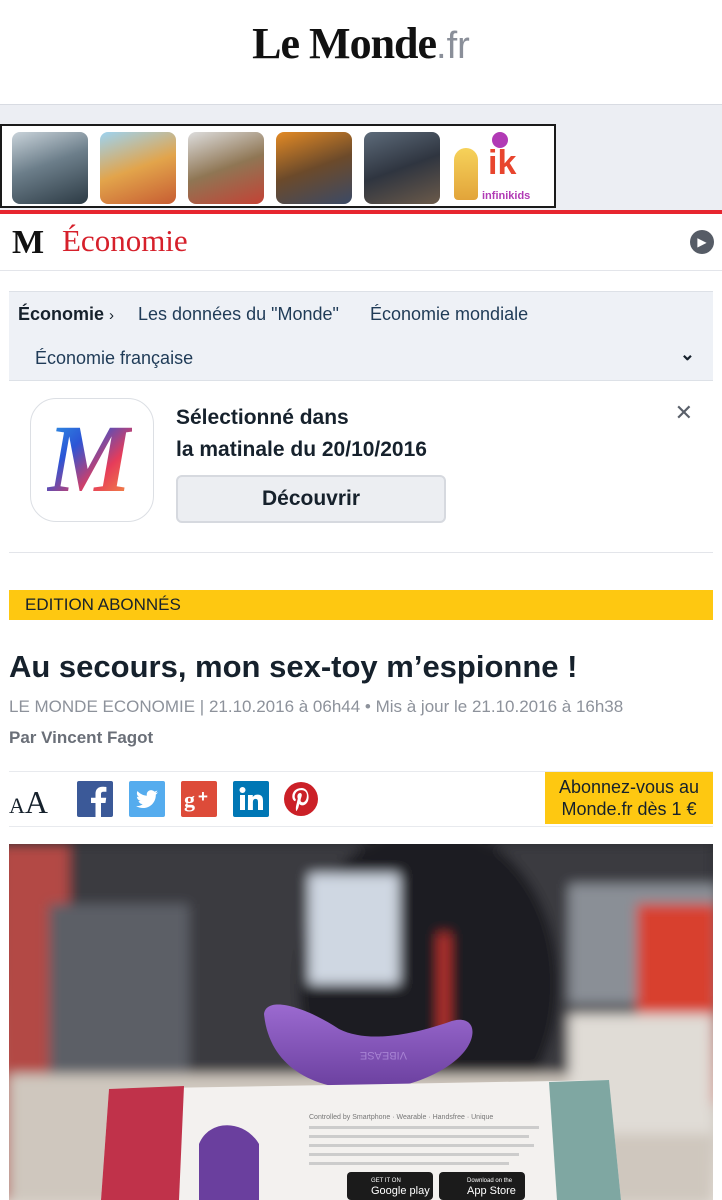 This screenshot has height=1200, width=722. I want to click on product-toy-label: VIBEASE, so click(383, 1055).